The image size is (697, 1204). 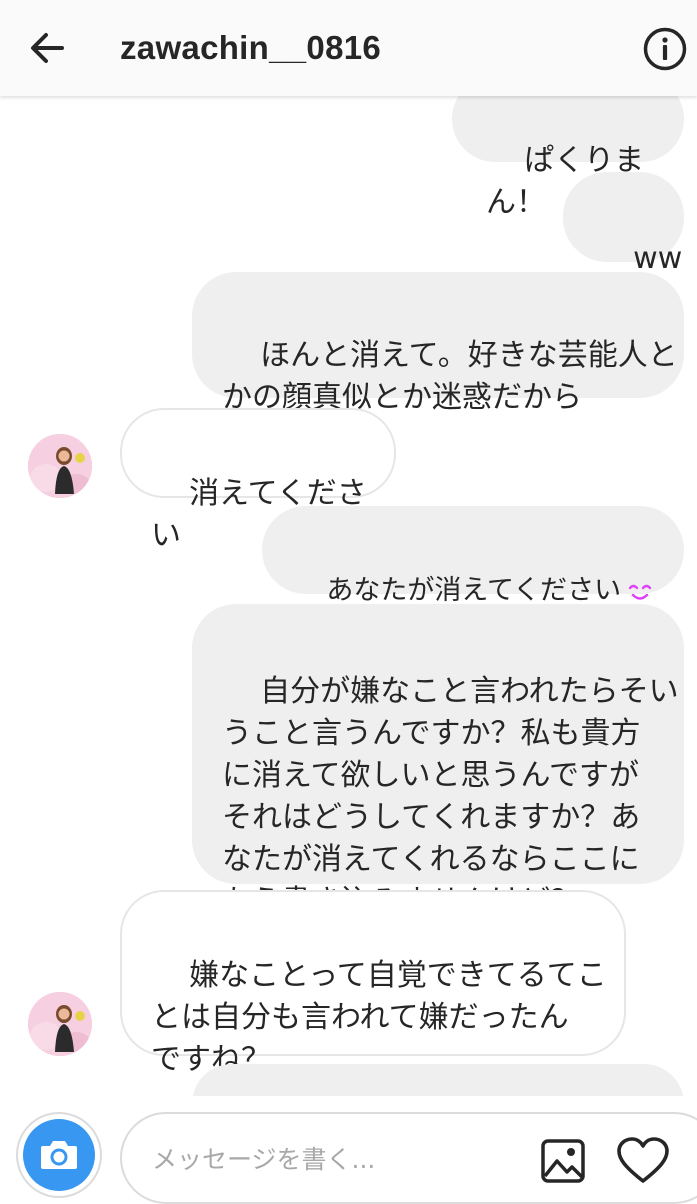 What do you see at coordinates (450, 376) in the screenshot?
I see `message-text: ほんと消えて。好きな芸能人と かの顔真似とか迷惑だから` at bounding box center [450, 376].